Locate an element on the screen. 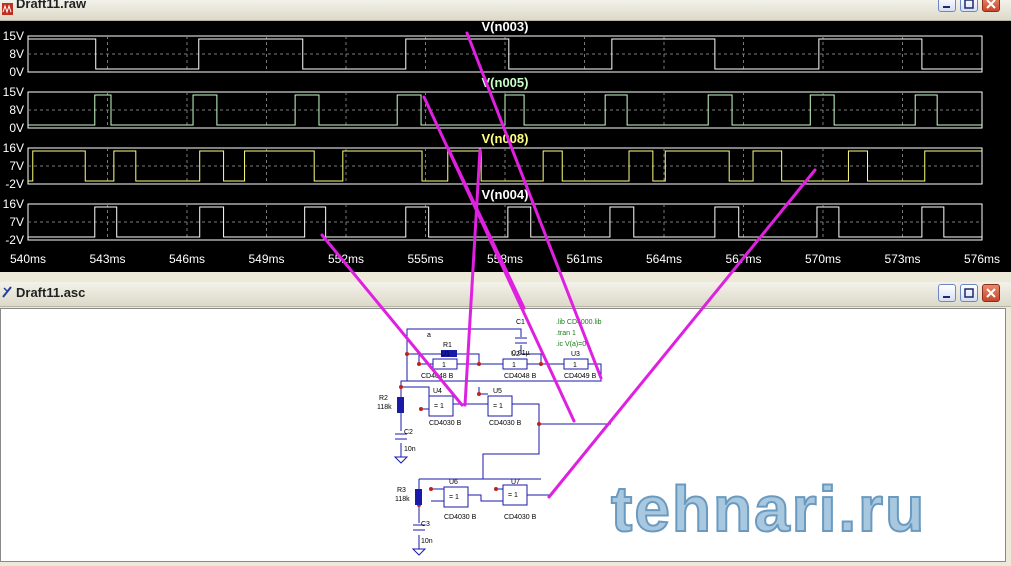 Image resolution: width=1011 pixels, height=566 pixels. directive-tran: .tran 1 is located at coordinates (566, 333).